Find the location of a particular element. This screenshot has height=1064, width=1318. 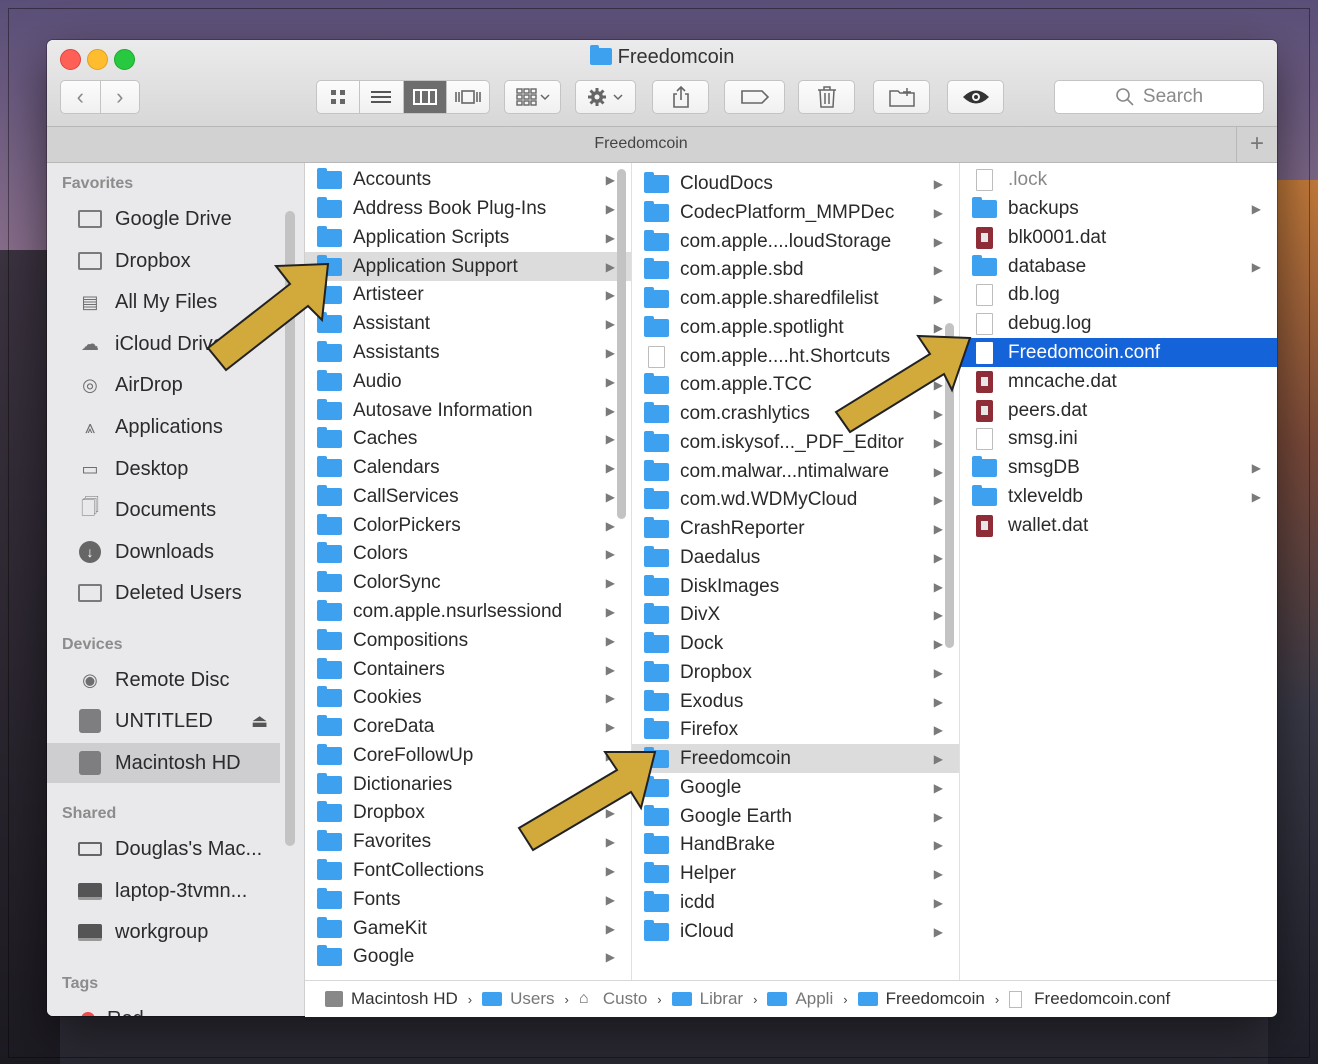

list-item: blk0001.dat is located at coordinates (1118, 237).